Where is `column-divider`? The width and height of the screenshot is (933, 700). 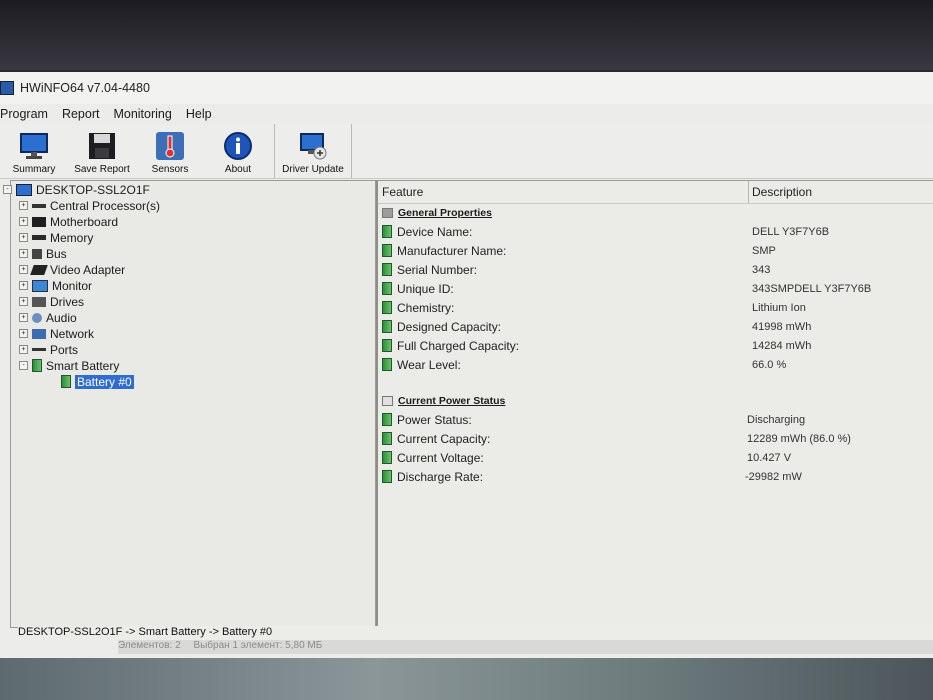
column-divider is located at coordinates (748, 192).